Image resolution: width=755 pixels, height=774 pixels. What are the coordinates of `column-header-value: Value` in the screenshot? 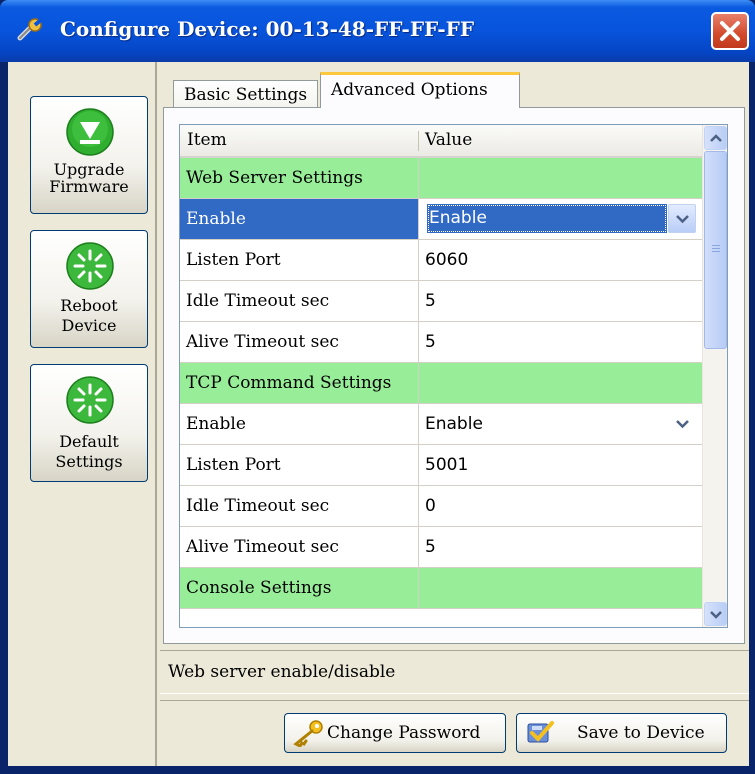 It's located at (445, 140).